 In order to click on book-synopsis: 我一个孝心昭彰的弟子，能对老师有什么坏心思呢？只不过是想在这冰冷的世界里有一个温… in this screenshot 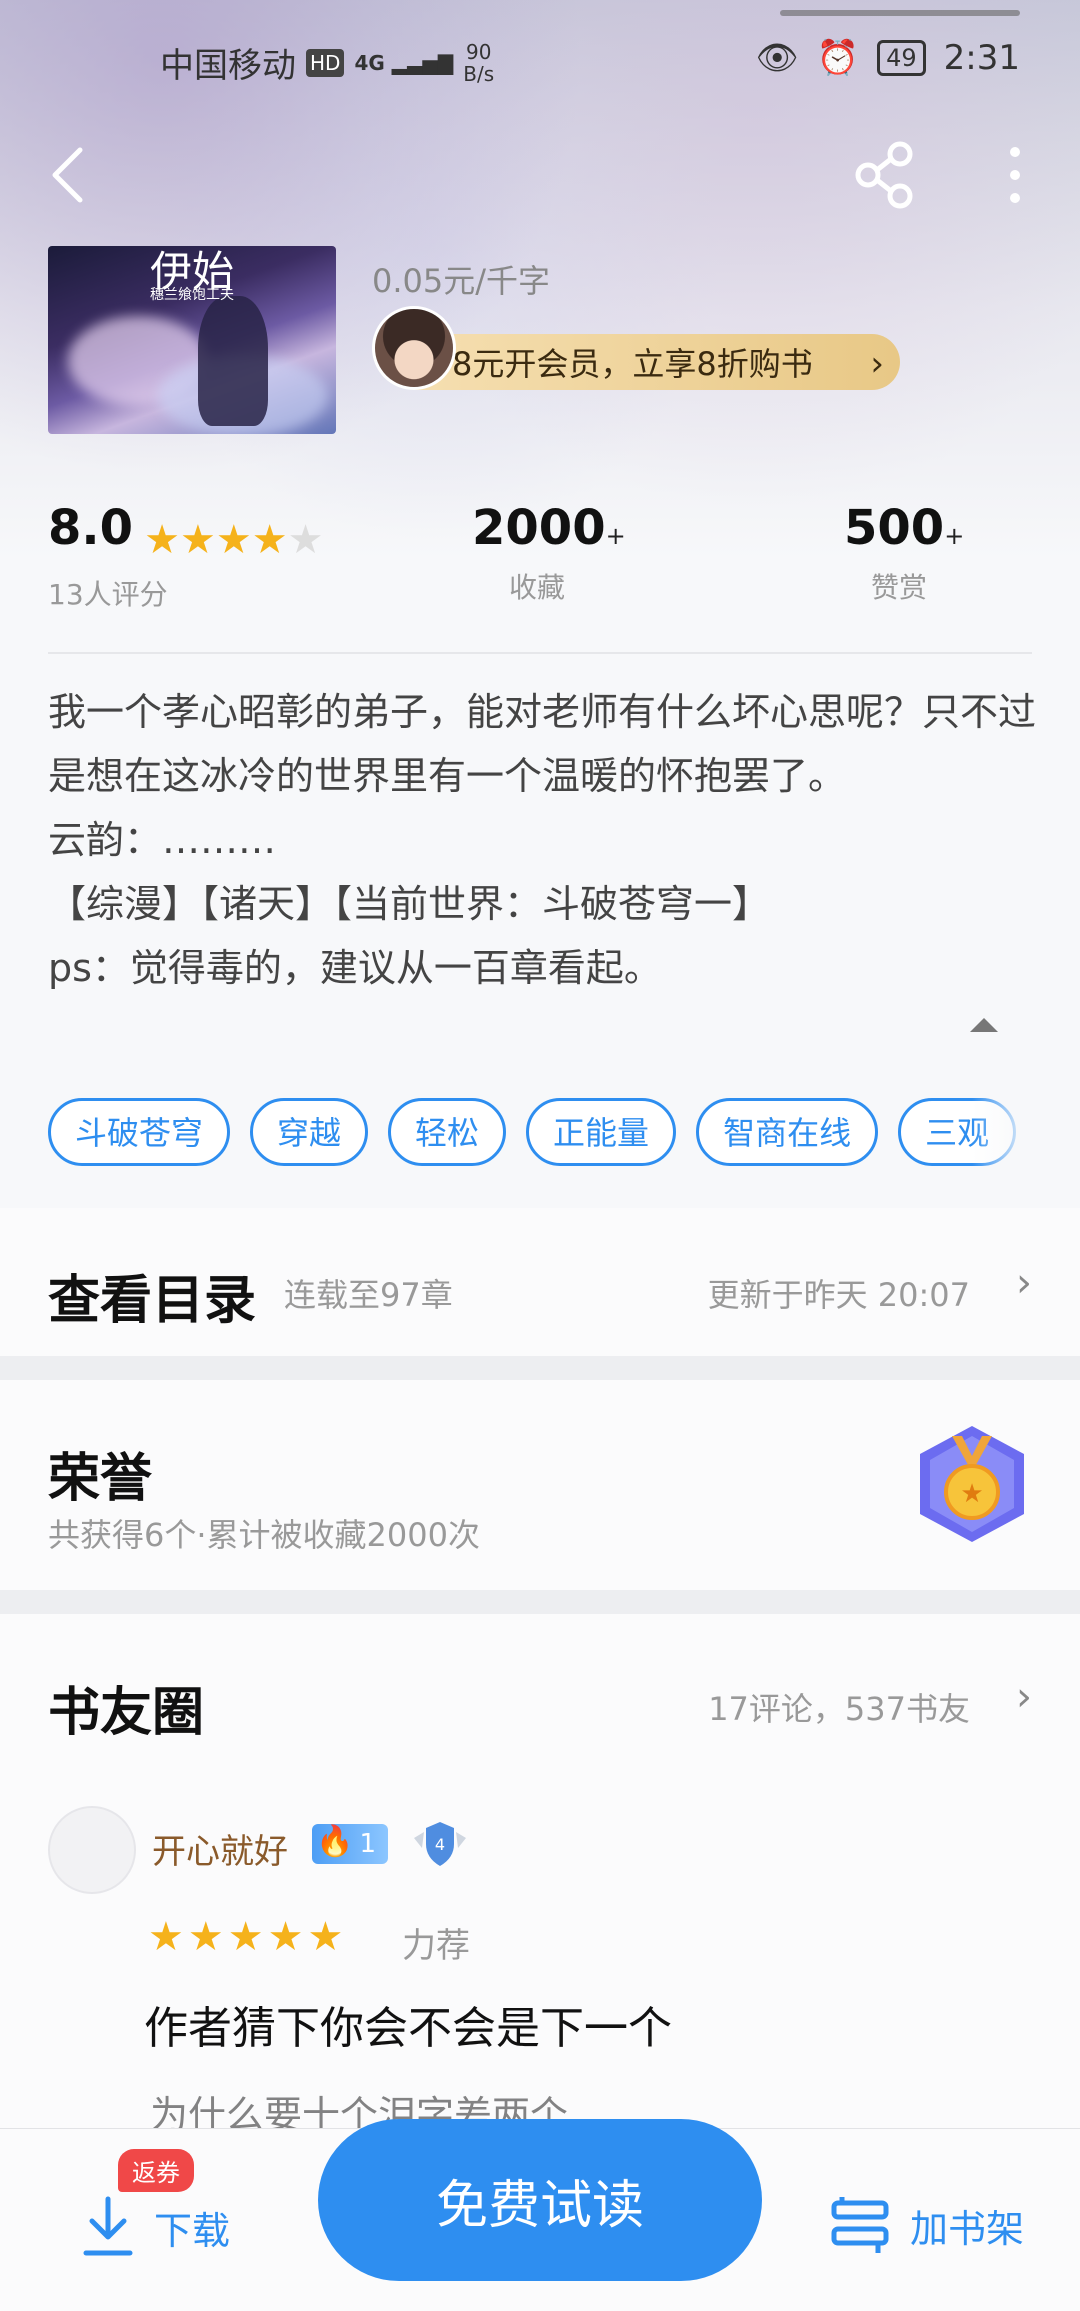, I will do `click(543, 840)`.